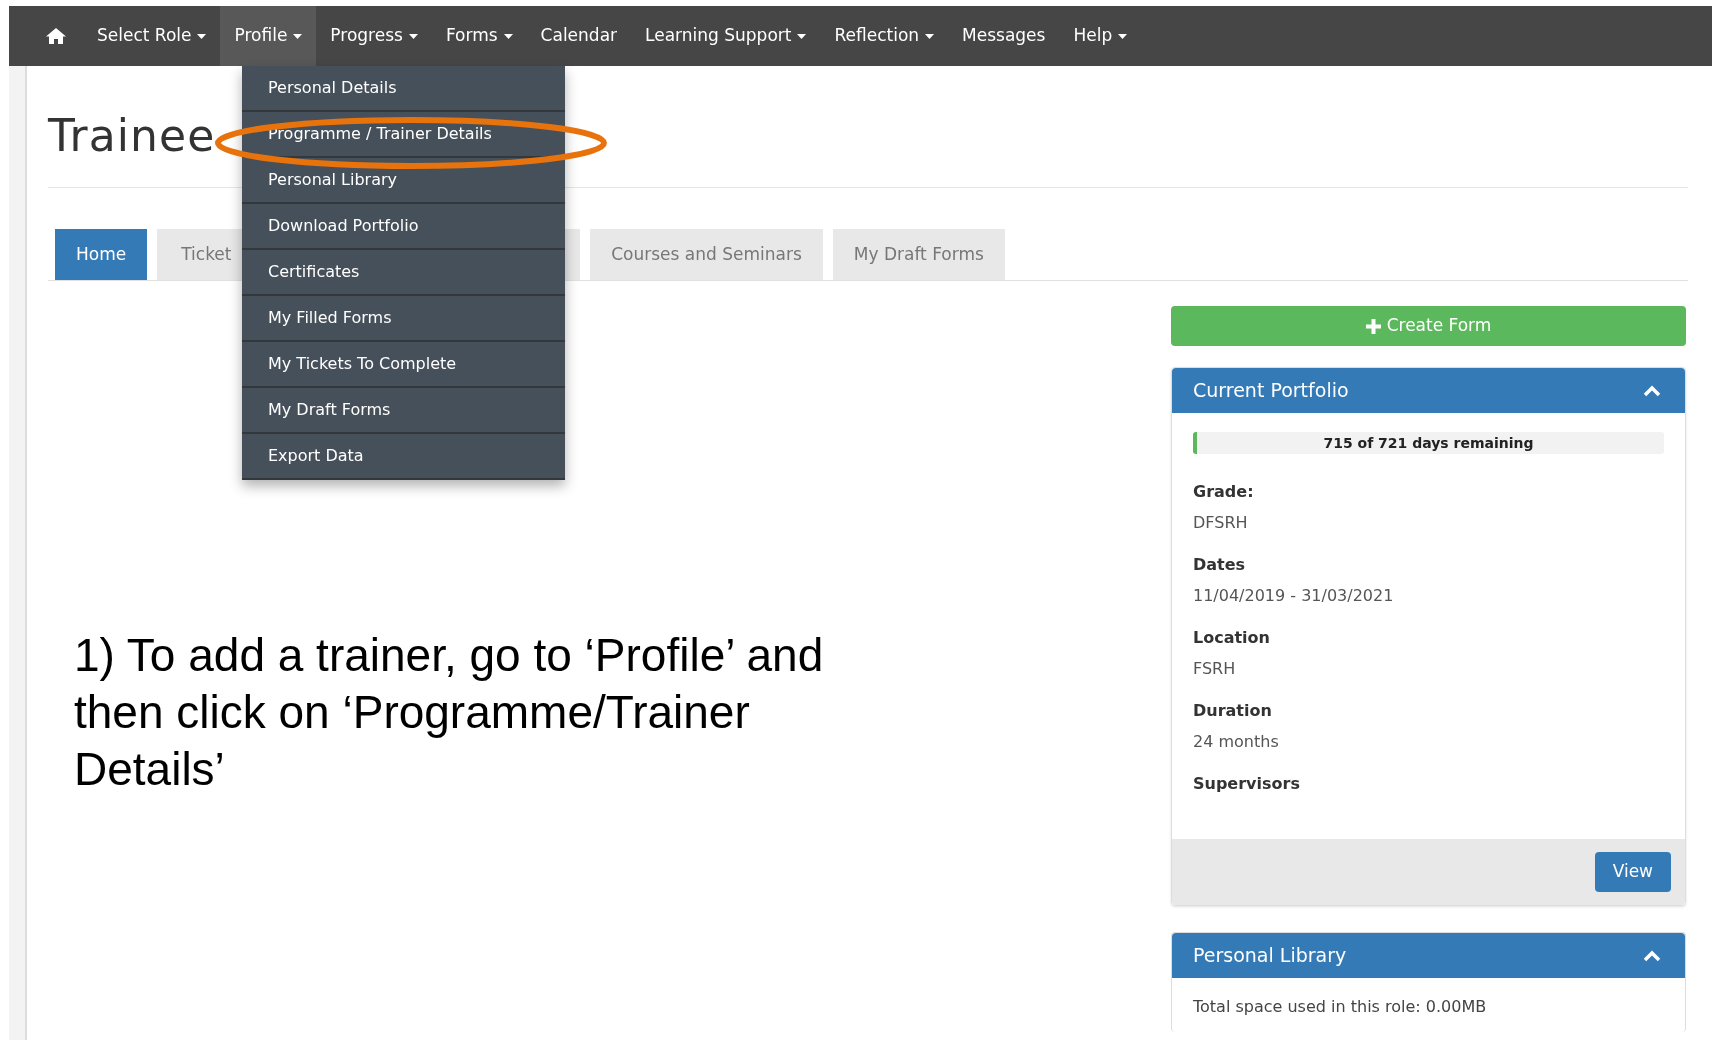  Describe the element at coordinates (374, 36) in the screenshot. I see `nav-menu-item: Progress` at that location.